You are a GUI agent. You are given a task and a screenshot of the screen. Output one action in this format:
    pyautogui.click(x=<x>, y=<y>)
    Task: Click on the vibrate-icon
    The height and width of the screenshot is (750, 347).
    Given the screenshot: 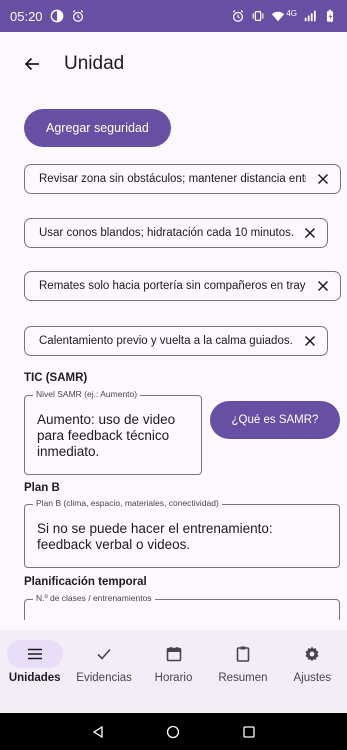 What is the action you would take?
    pyautogui.click(x=258, y=16)
    